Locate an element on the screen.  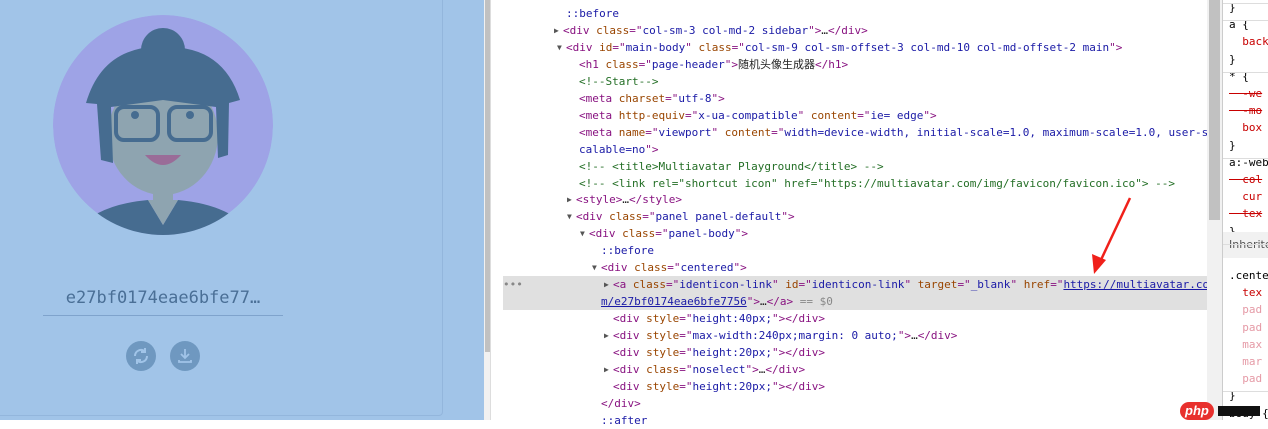
code-token: viewport is located at coordinates (685, 132).